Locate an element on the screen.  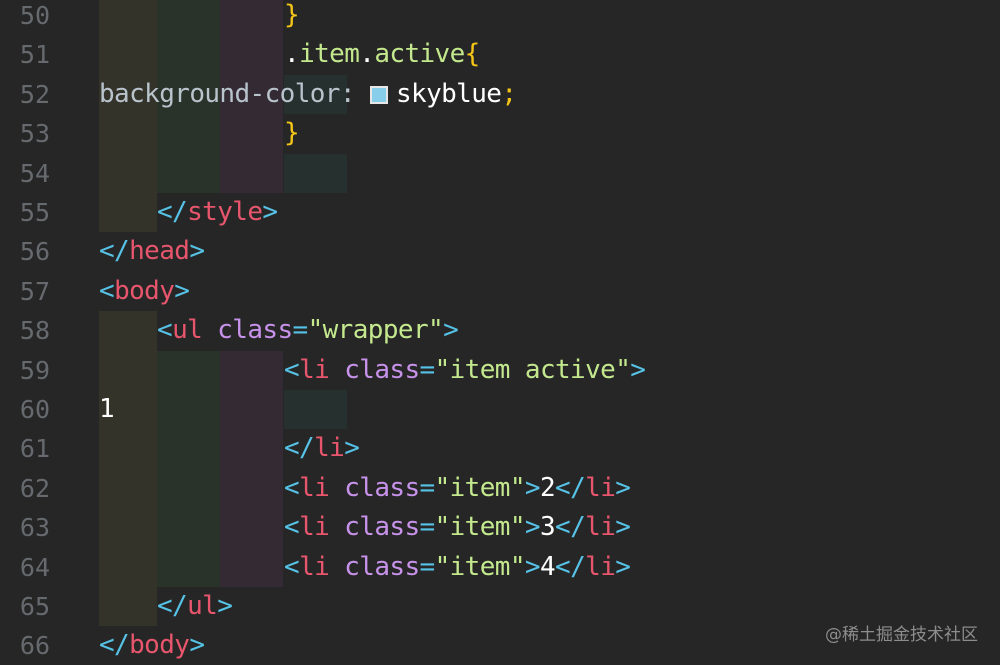
code-line: 59 <li class="item active"> is located at coordinates (500, 370).